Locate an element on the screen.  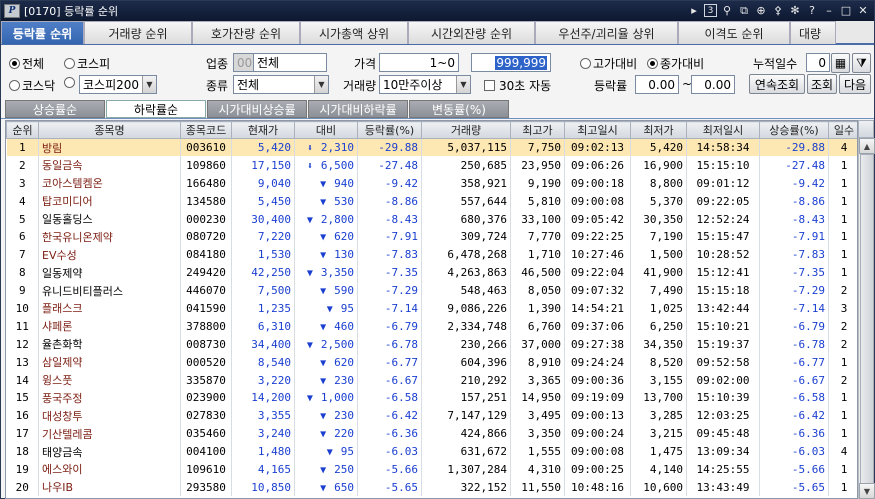
cell-name: 풍국주정 is located at coordinates (109, 397).